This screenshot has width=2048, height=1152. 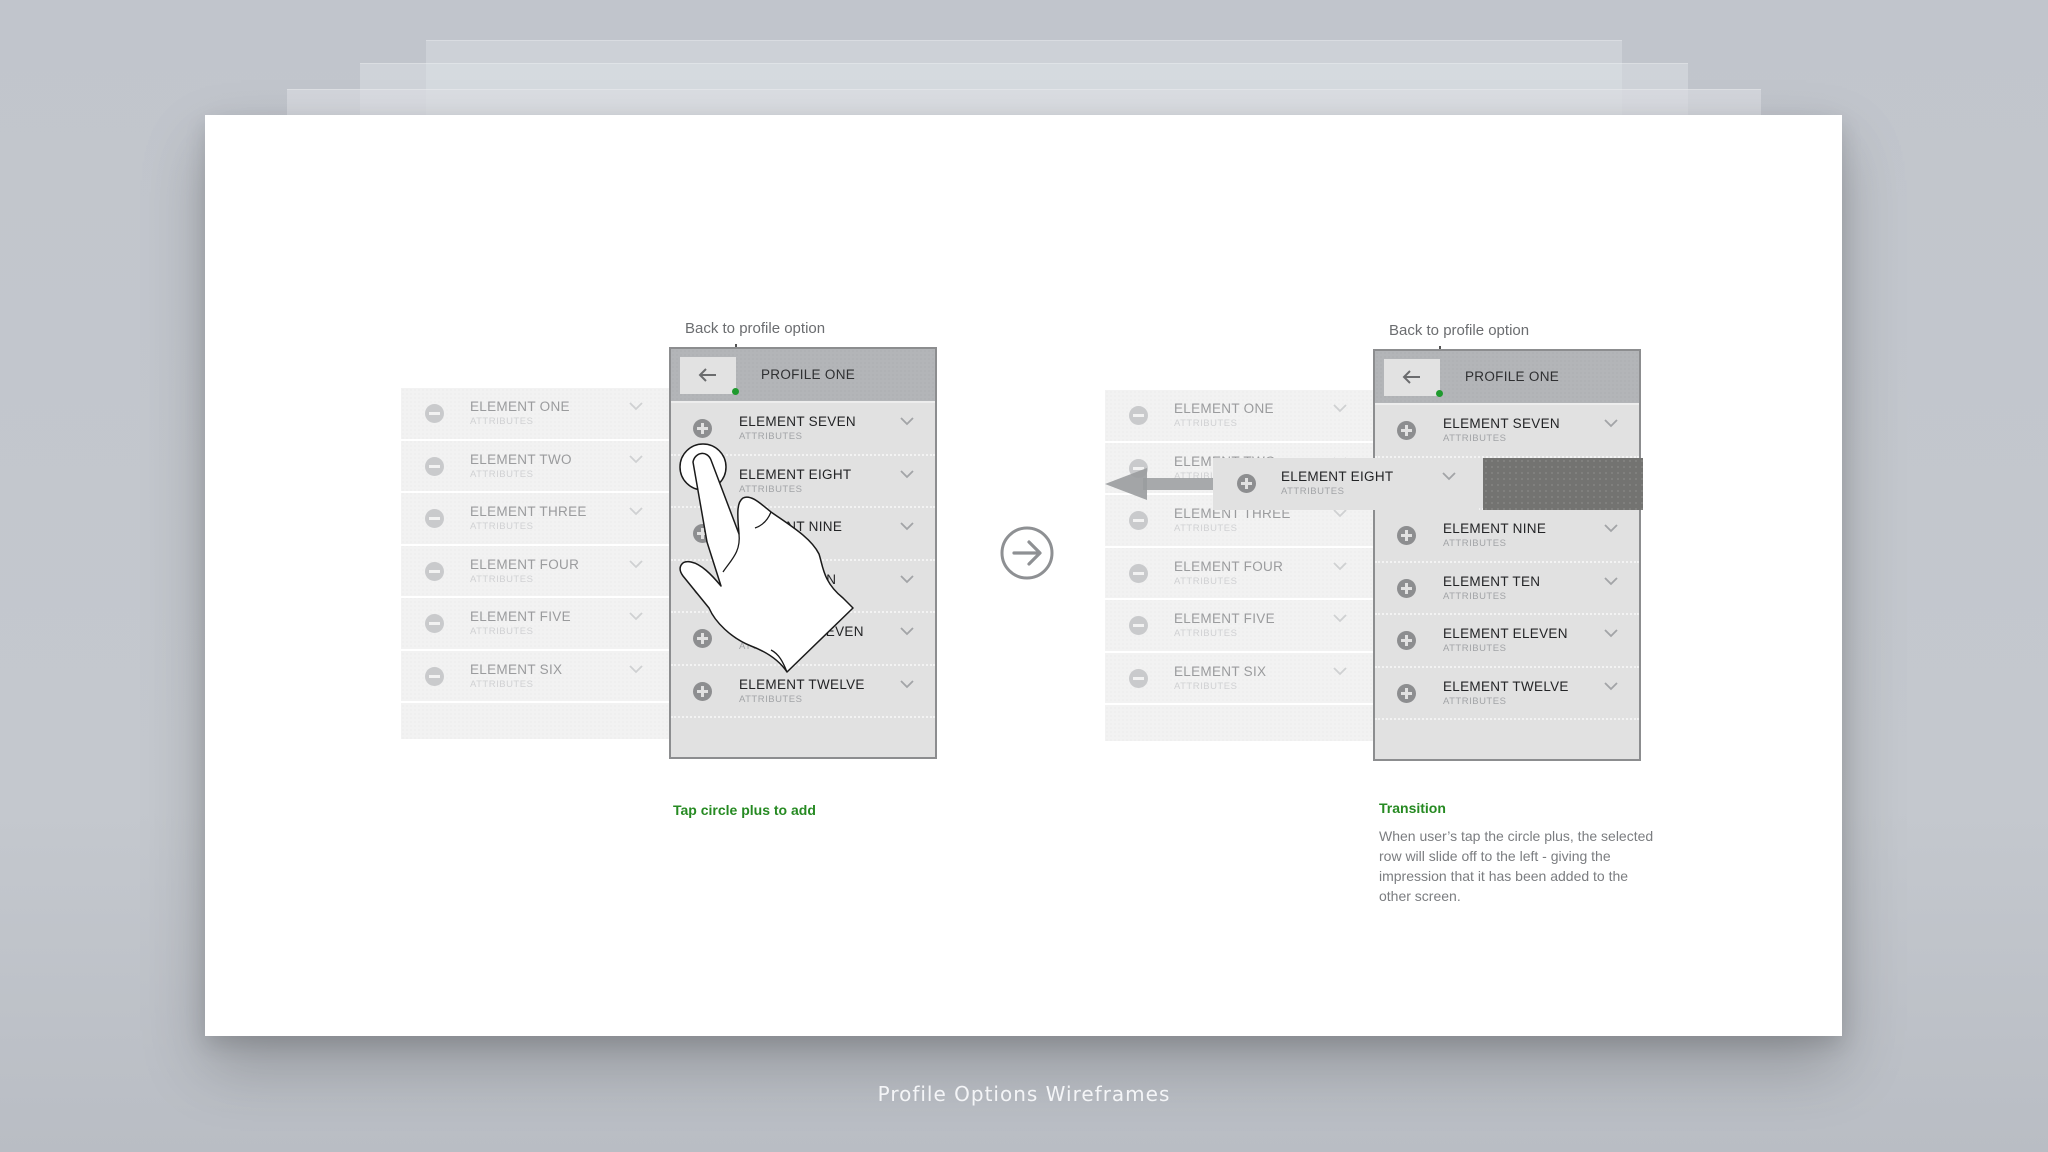 I want to click on list-item: ELEMENT TWOATTRIBUTES, so click(x=535, y=467).